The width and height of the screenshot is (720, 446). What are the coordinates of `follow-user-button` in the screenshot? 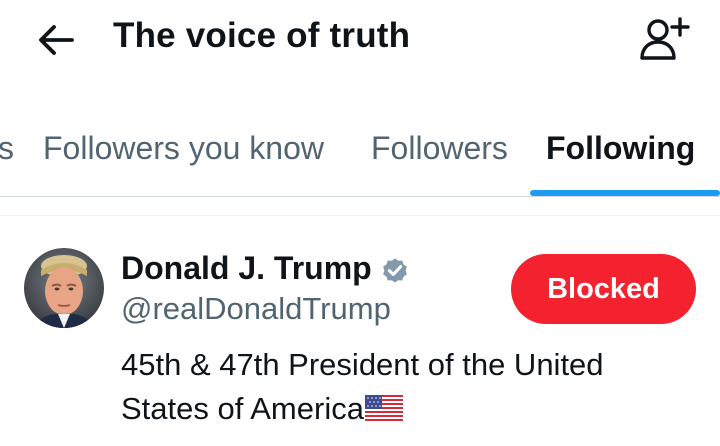 It's located at (664, 39).